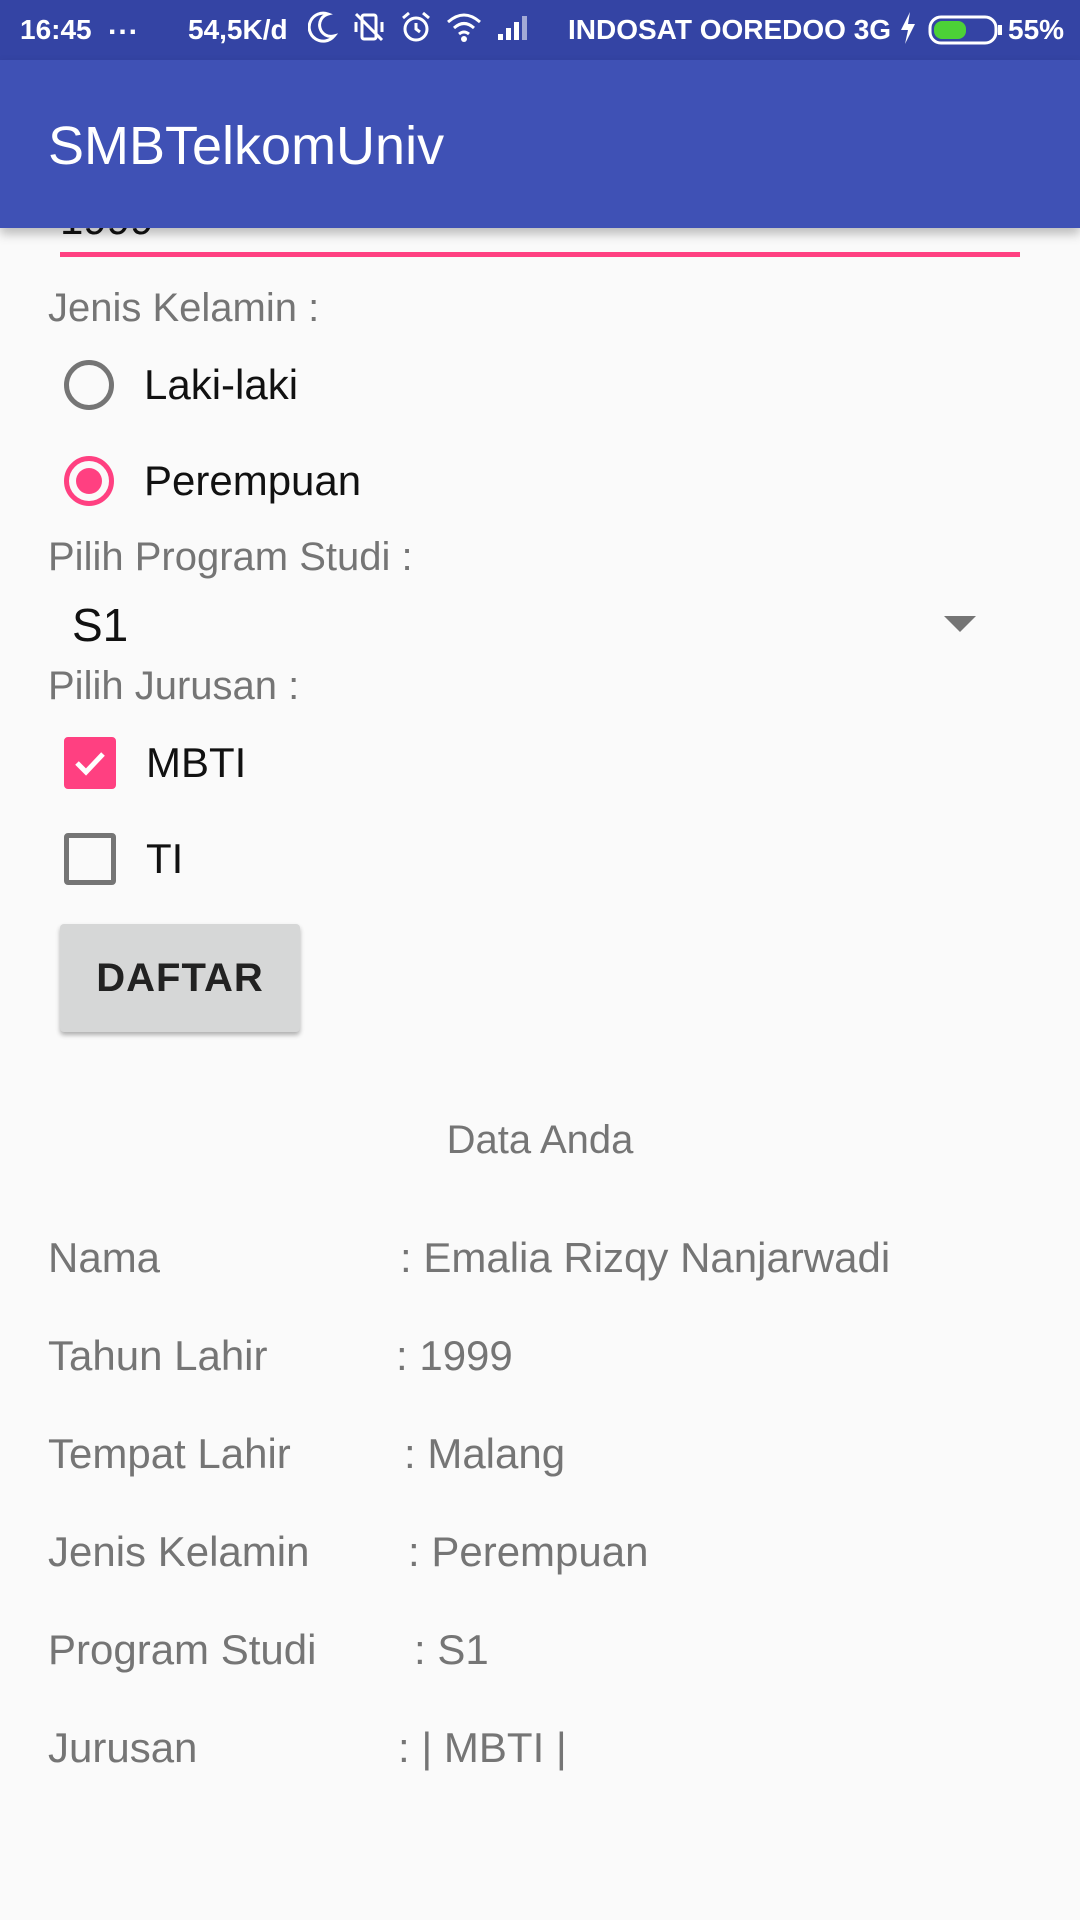  What do you see at coordinates (454, 1355) in the screenshot?
I see `result-value: : 1999` at bounding box center [454, 1355].